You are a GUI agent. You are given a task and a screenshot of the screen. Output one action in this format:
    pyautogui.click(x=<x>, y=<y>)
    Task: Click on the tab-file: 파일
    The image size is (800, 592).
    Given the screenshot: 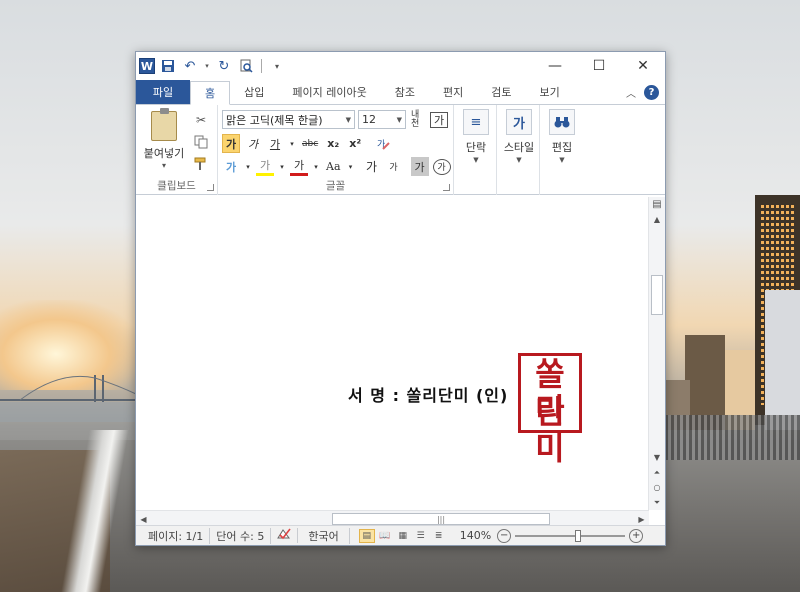 What is the action you would take?
    pyautogui.click(x=163, y=92)
    